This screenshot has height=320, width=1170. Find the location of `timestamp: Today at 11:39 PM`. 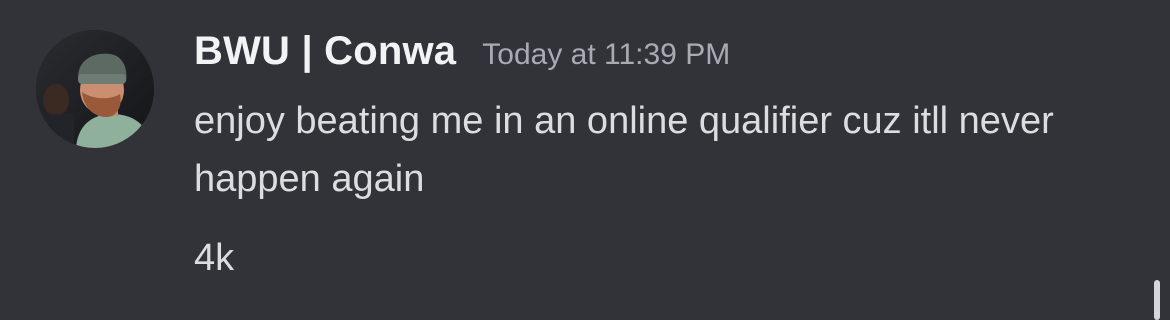

timestamp: Today at 11:39 PM is located at coordinates (606, 54).